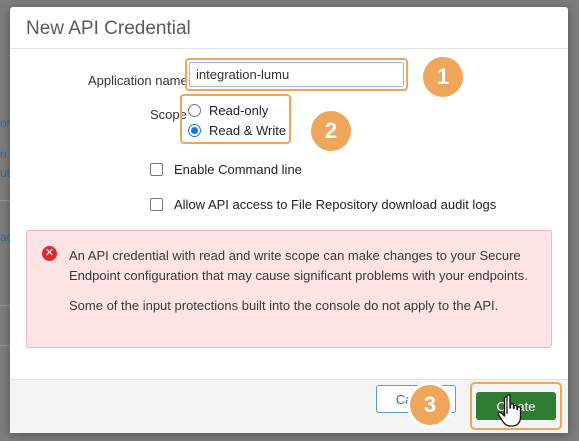 This screenshot has width=579, height=441. Describe the element at coordinates (239, 110) in the screenshot. I see `read-only-label: Read-only` at that location.